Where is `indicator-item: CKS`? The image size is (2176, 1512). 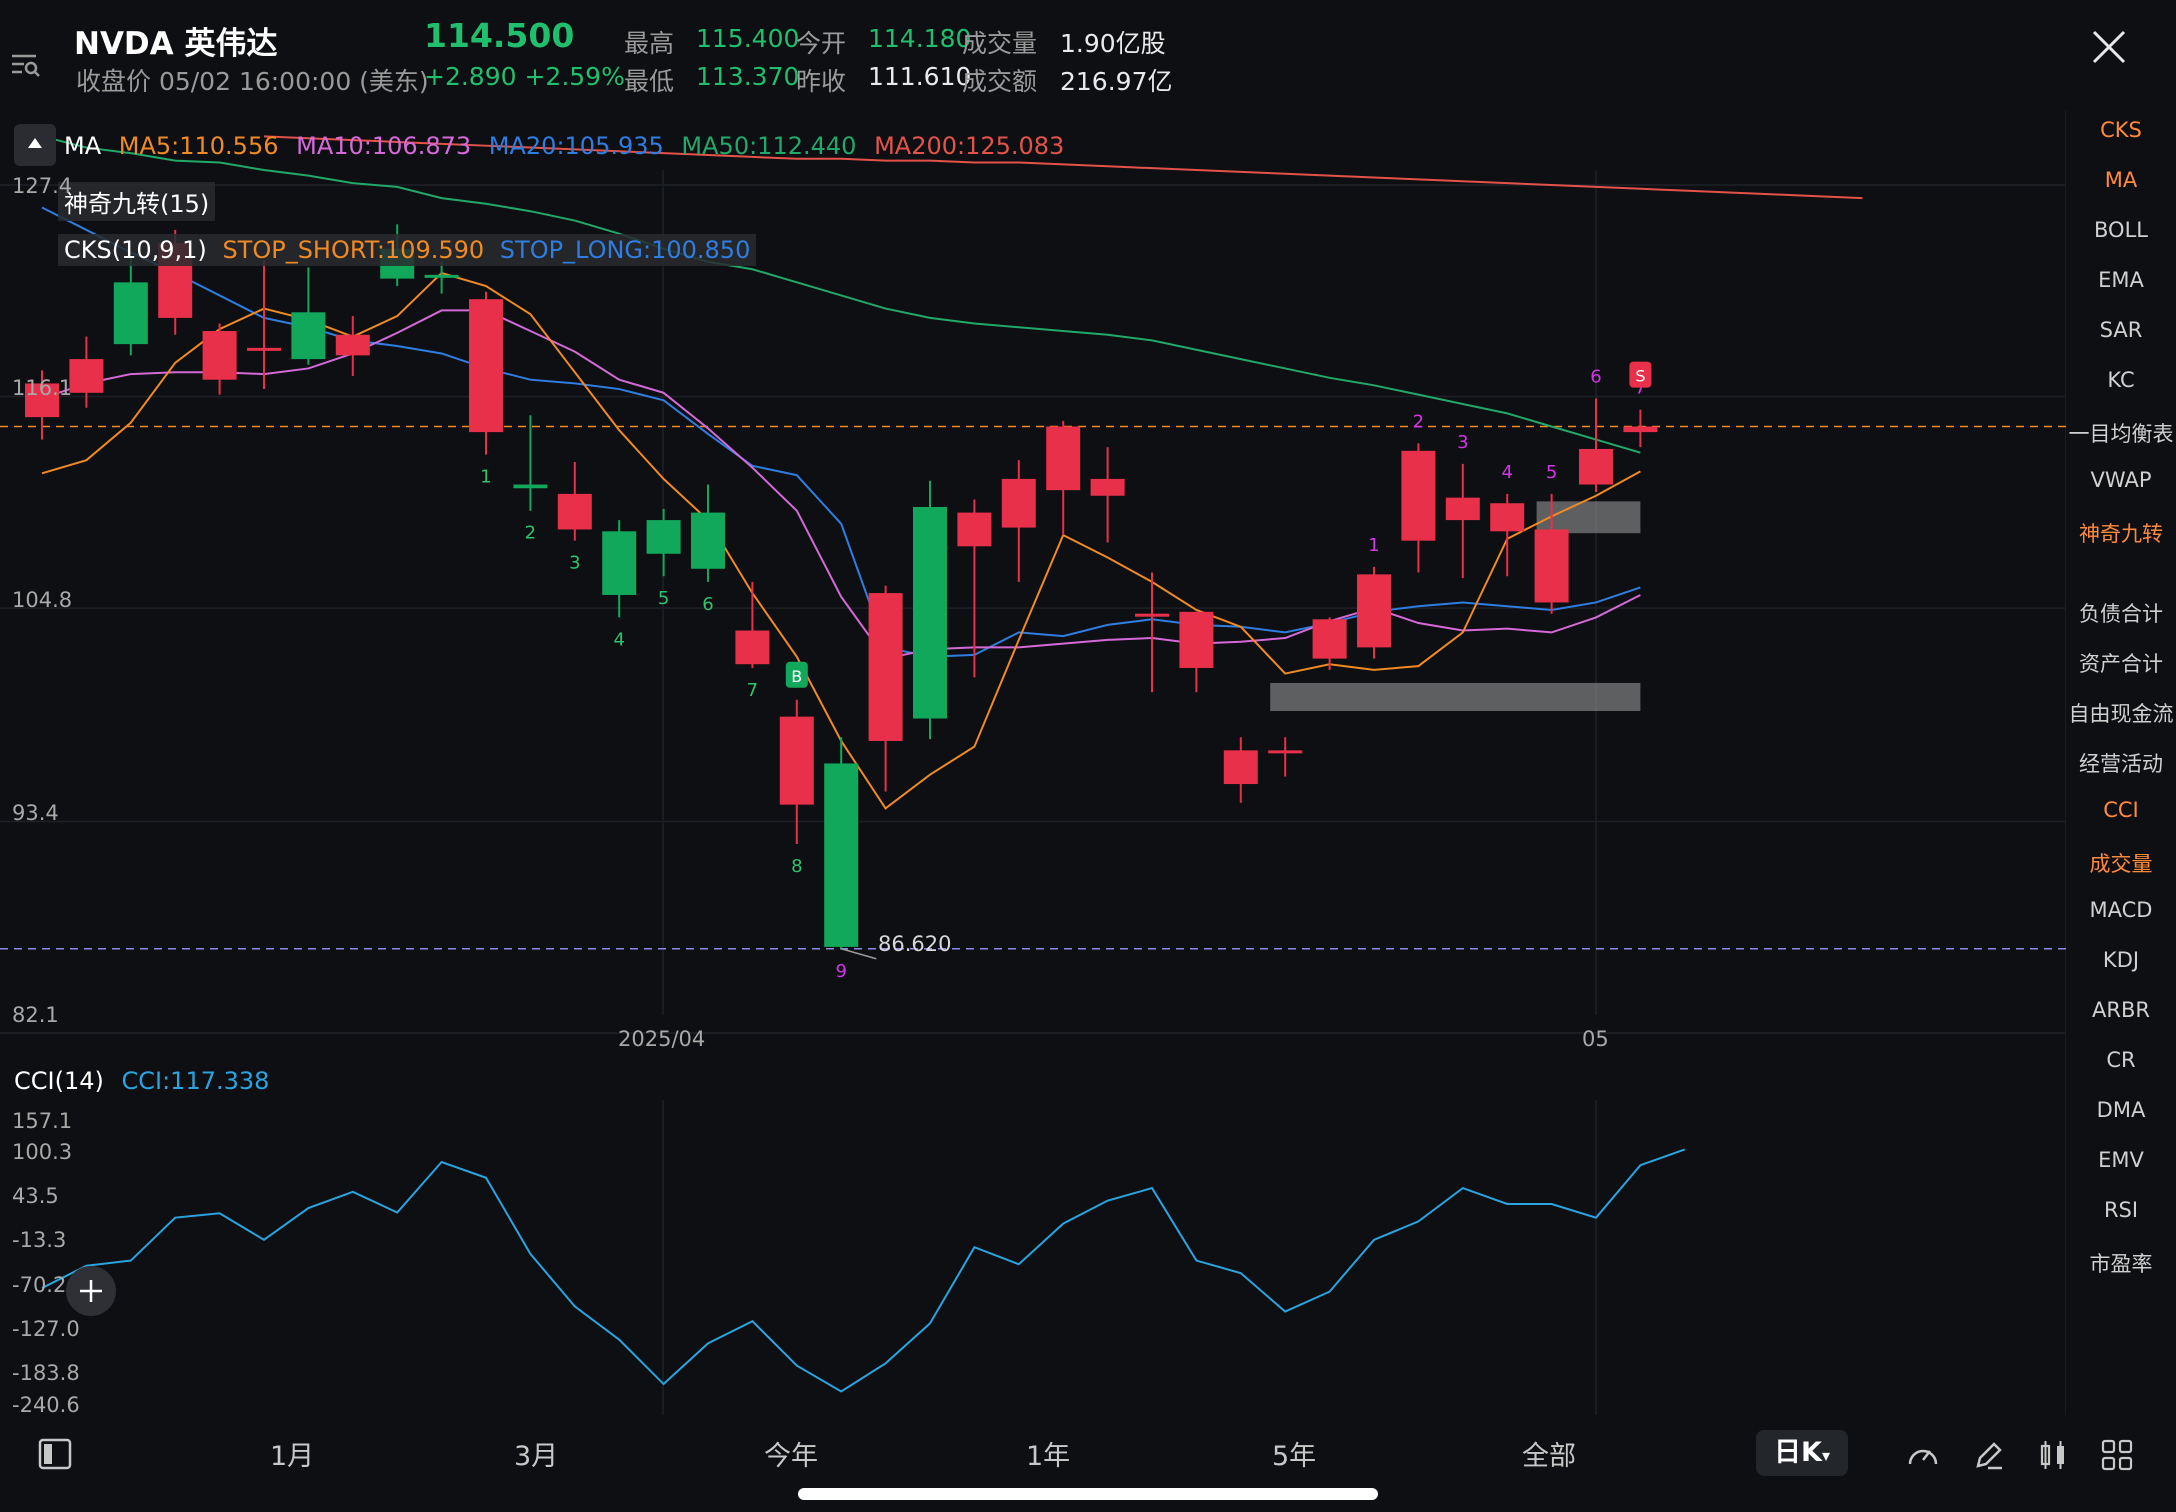
indicator-item: CKS is located at coordinates (2121, 130).